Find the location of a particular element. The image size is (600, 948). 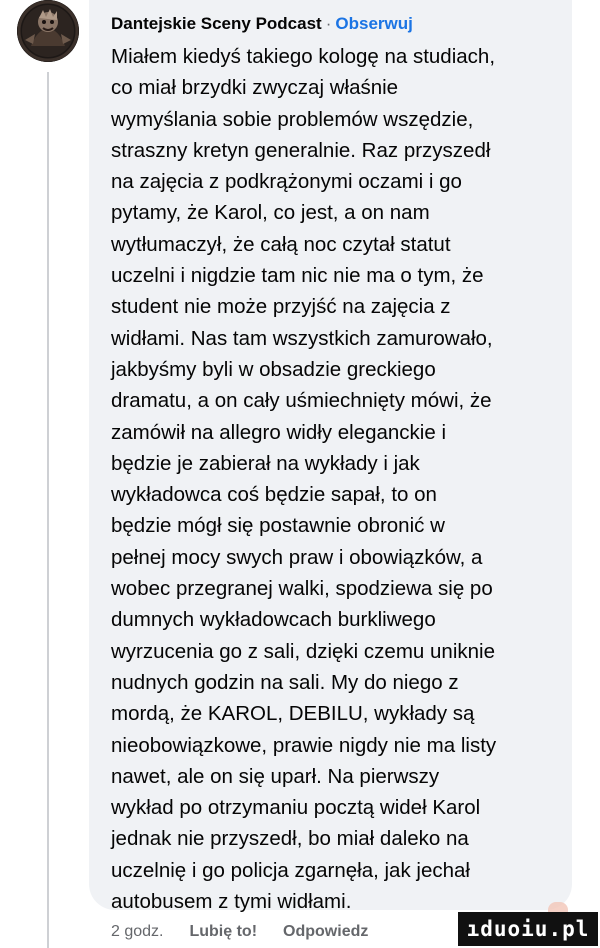

like-button: Lubię to! is located at coordinates (223, 932).